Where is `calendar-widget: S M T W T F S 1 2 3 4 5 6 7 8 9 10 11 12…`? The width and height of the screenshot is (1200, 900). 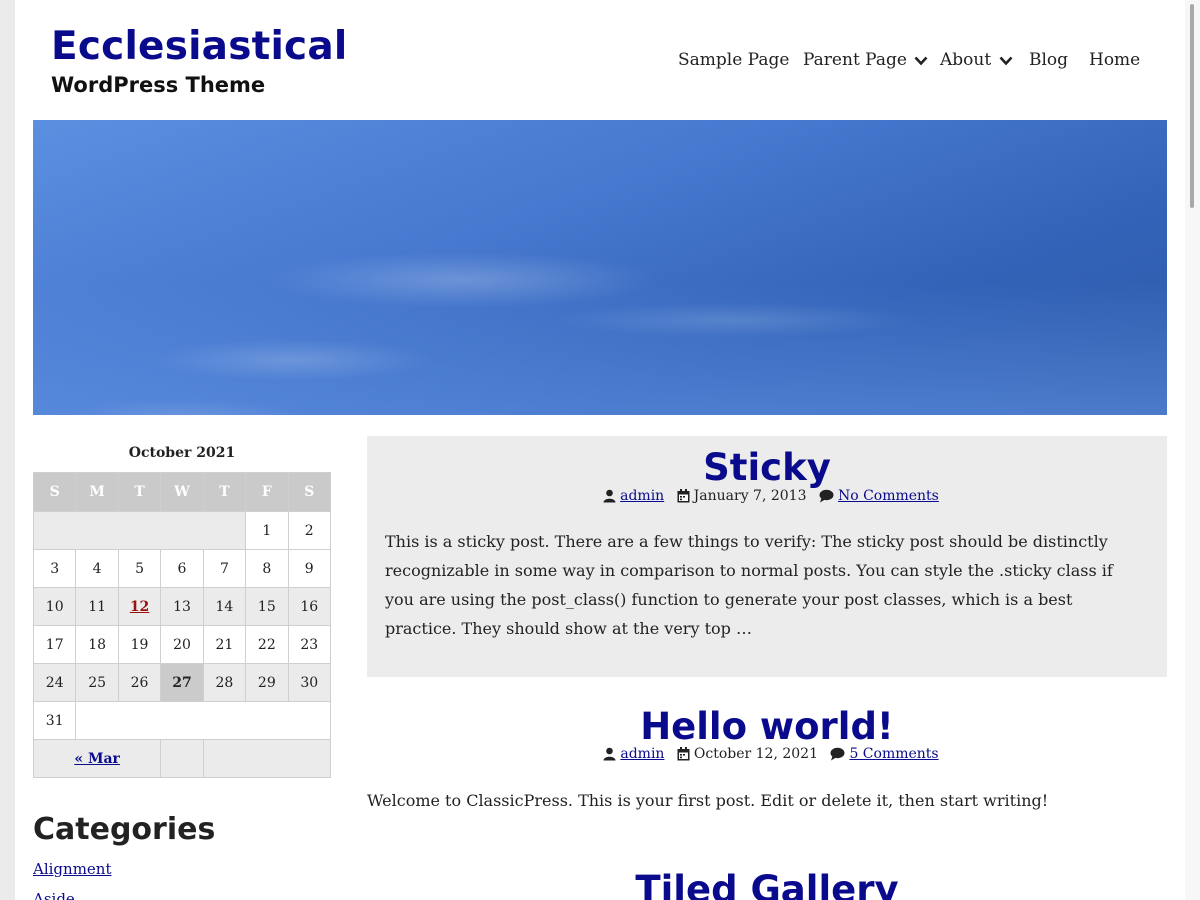 calendar-widget: S M T W T F S 1 2 3 4 5 6 7 8 9 10 11 12… is located at coordinates (182, 625).